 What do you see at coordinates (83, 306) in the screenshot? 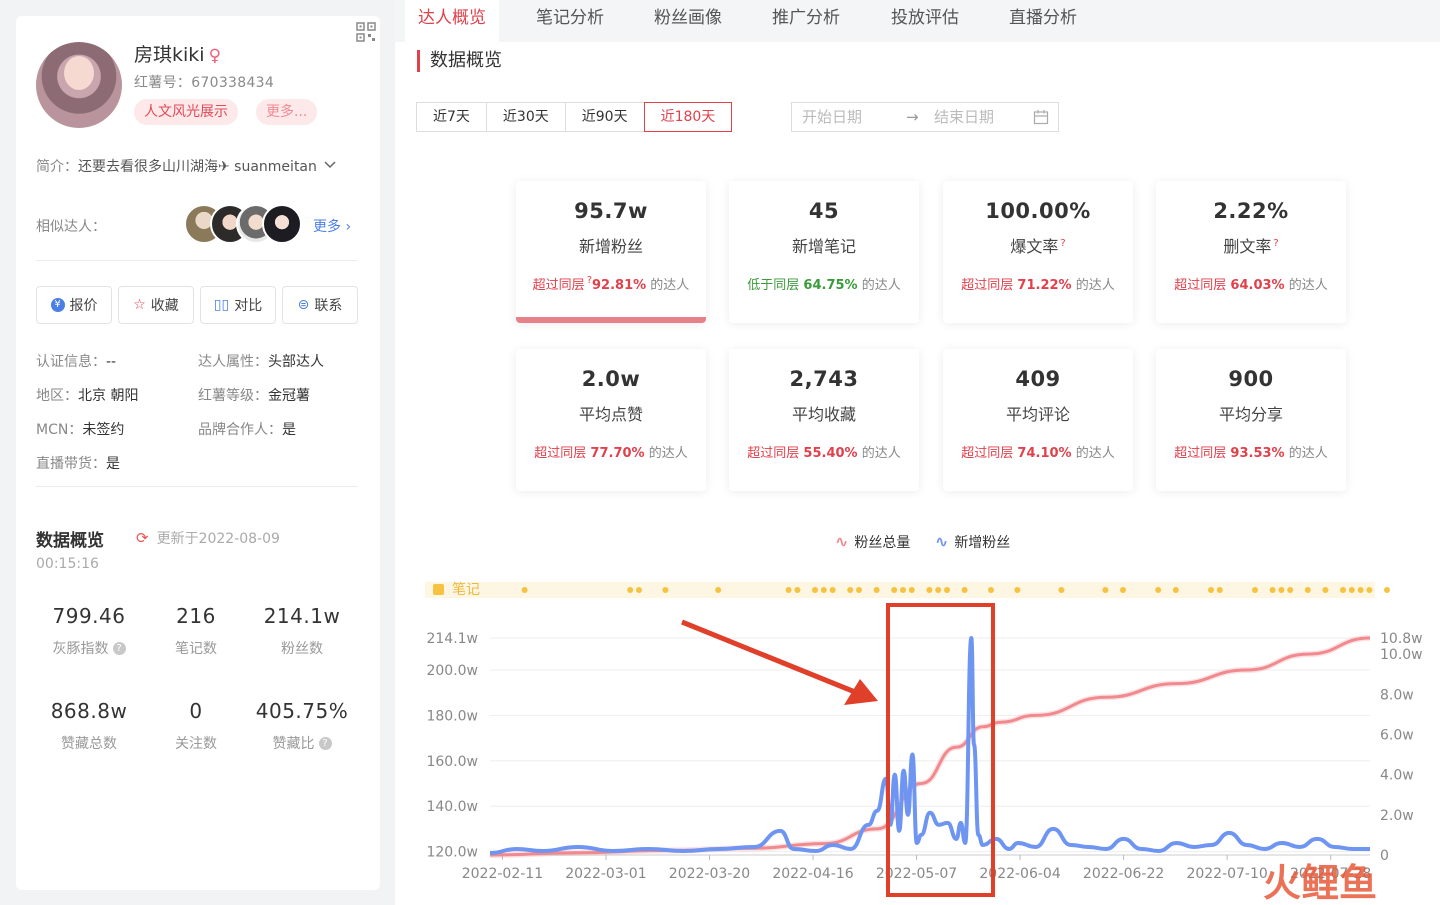
I see `quote-label: 报价` at bounding box center [83, 306].